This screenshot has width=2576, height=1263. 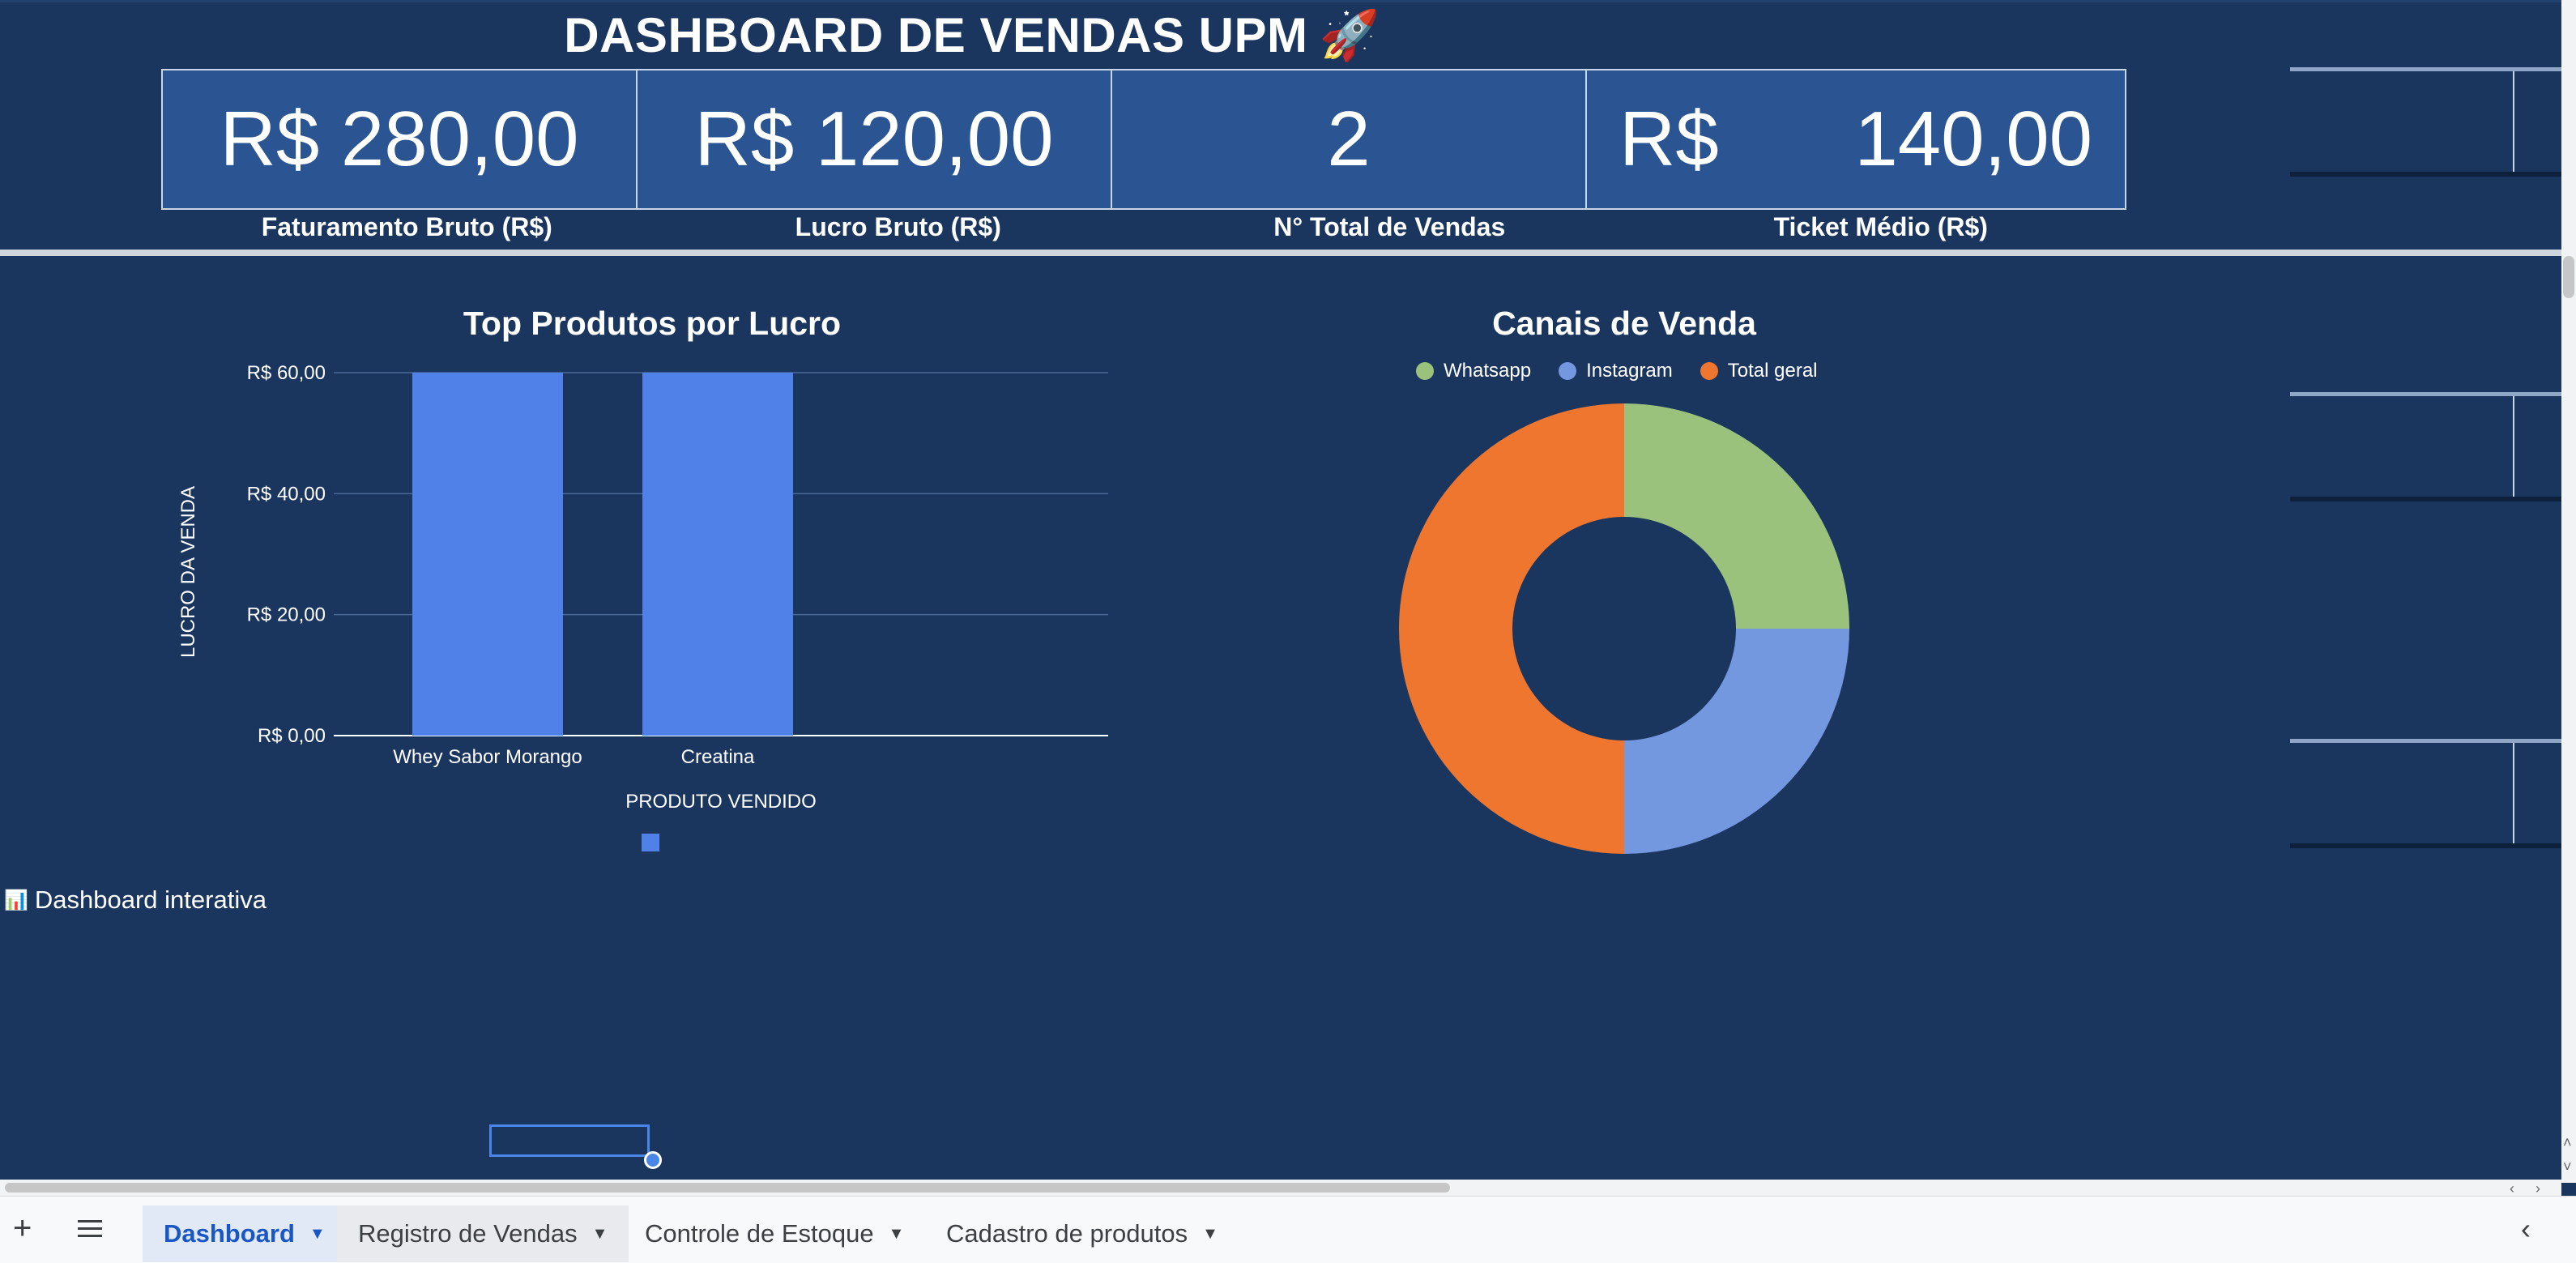 What do you see at coordinates (150, 899) in the screenshot?
I see `dashboard-note-text: Dashboard interativa` at bounding box center [150, 899].